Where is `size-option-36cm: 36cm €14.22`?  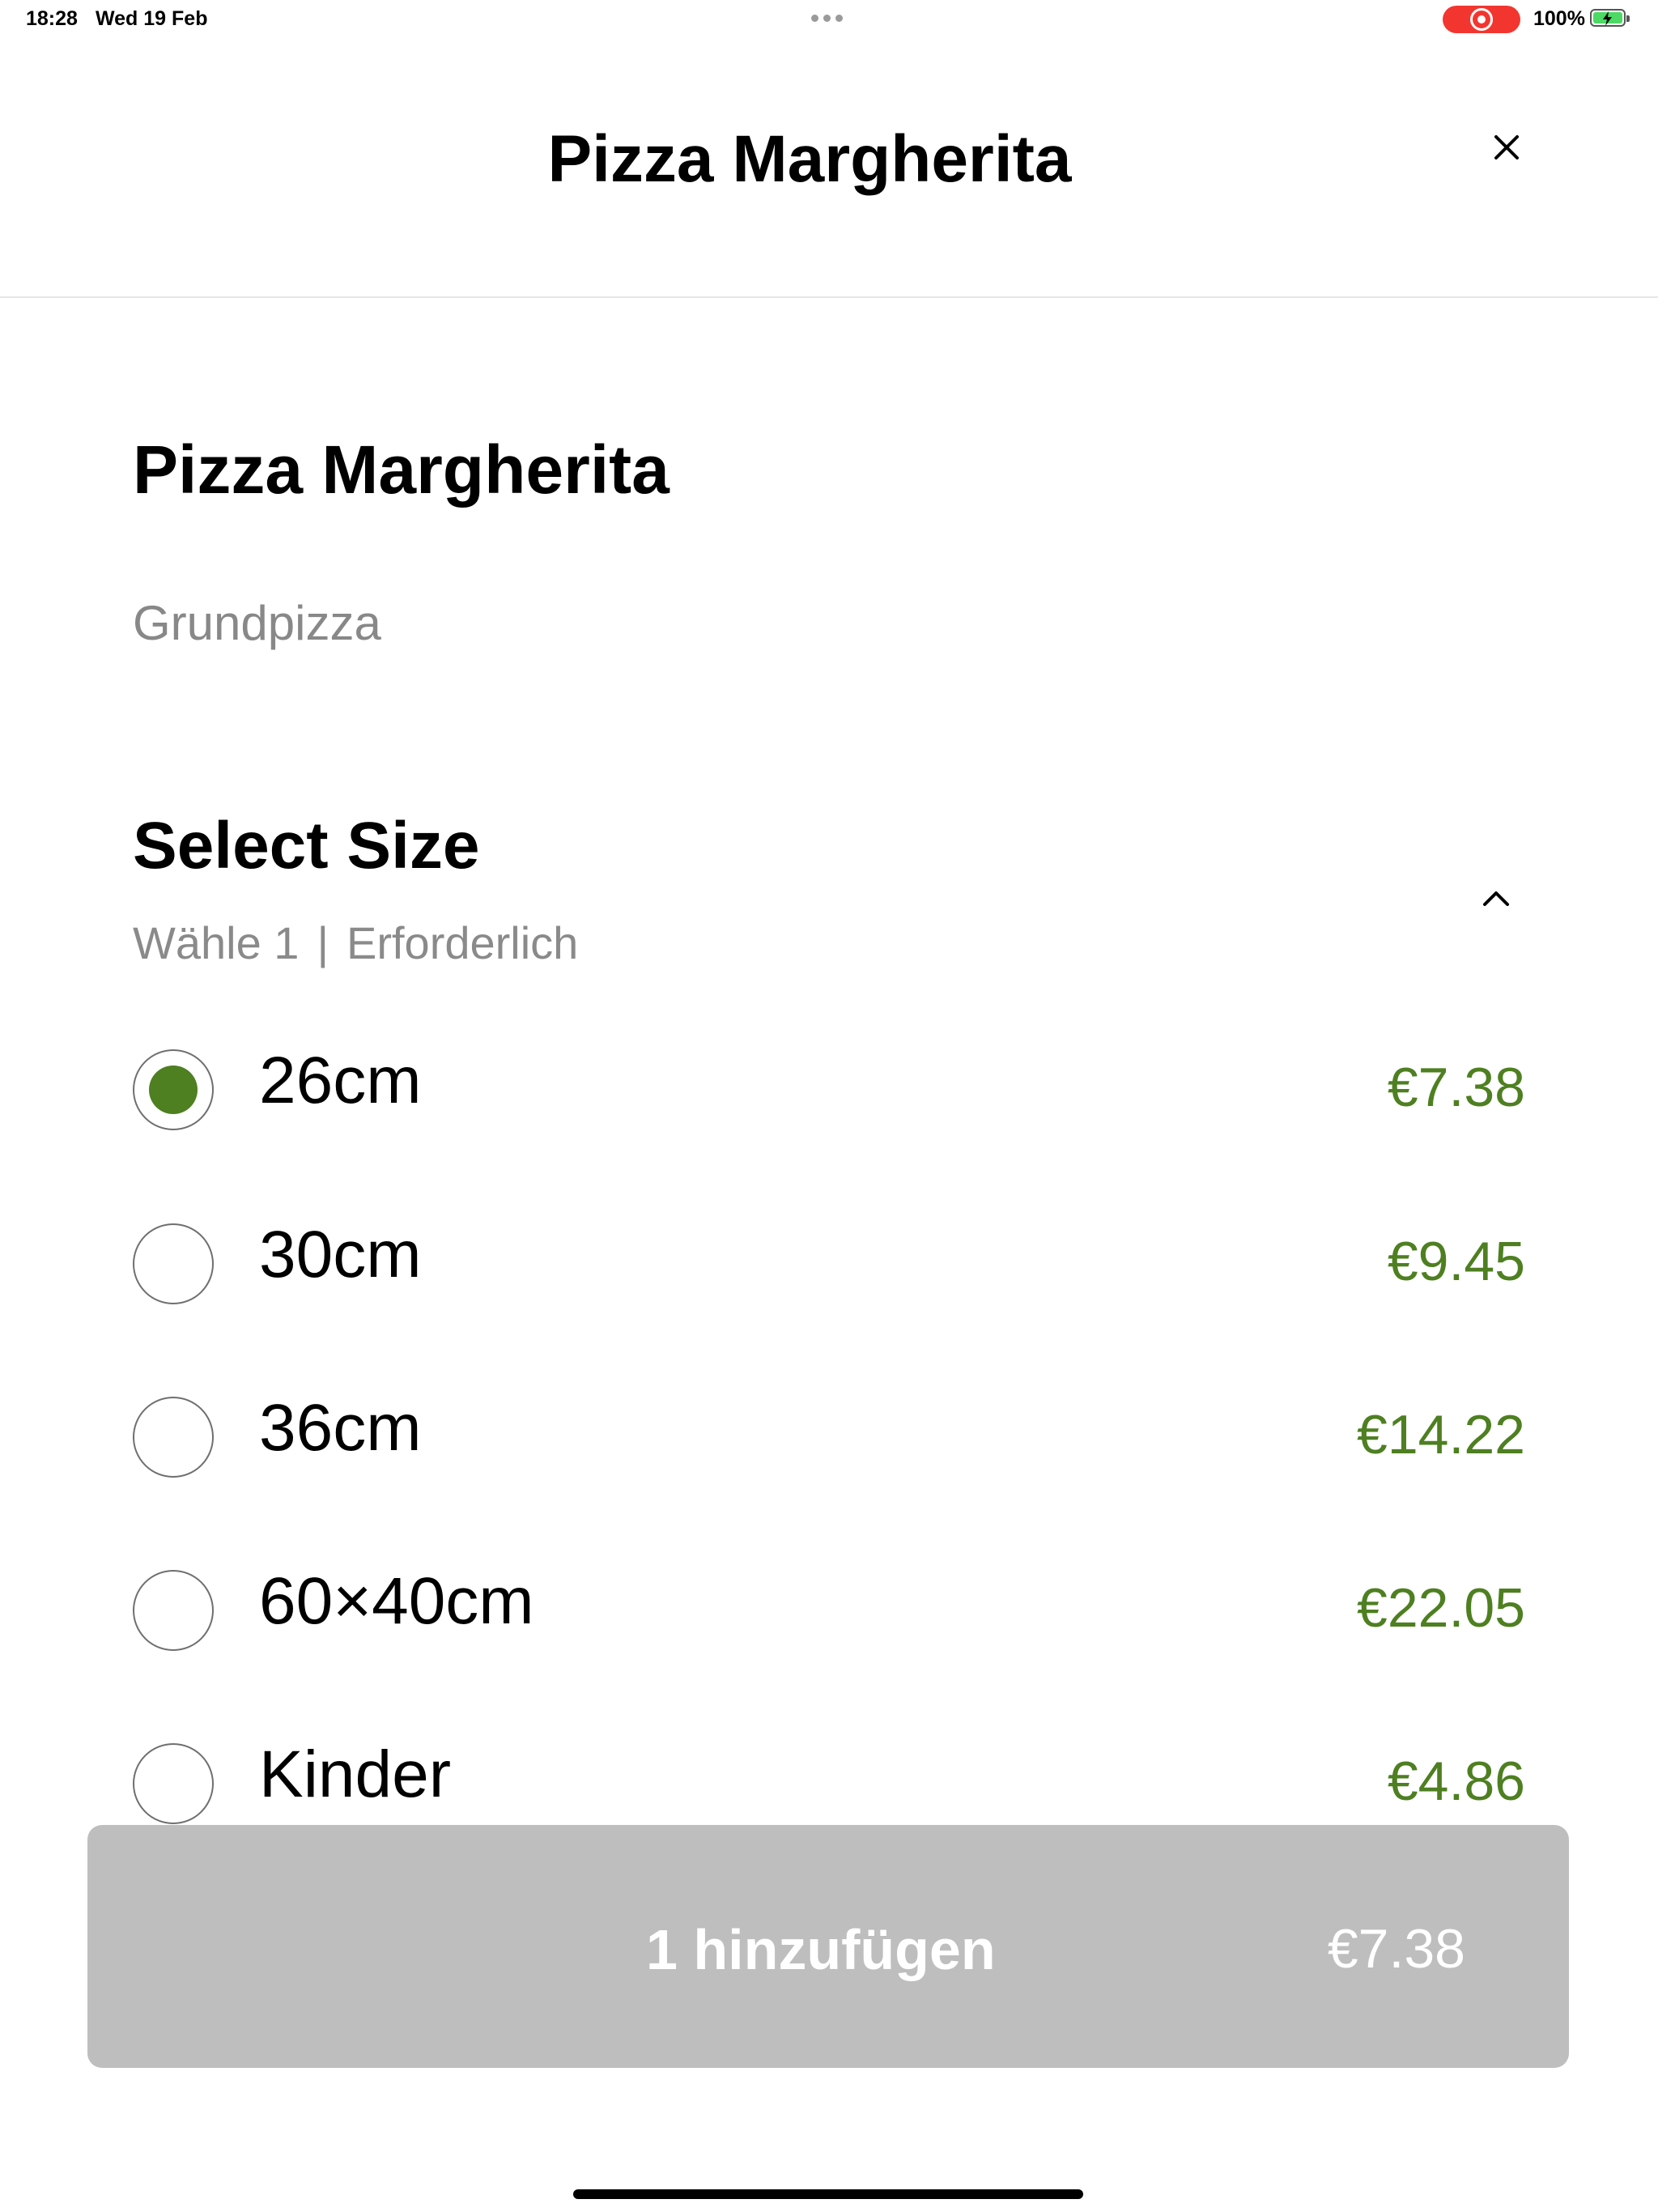 size-option-36cm: 36cm €14.22 is located at coordinates (829, 1439).